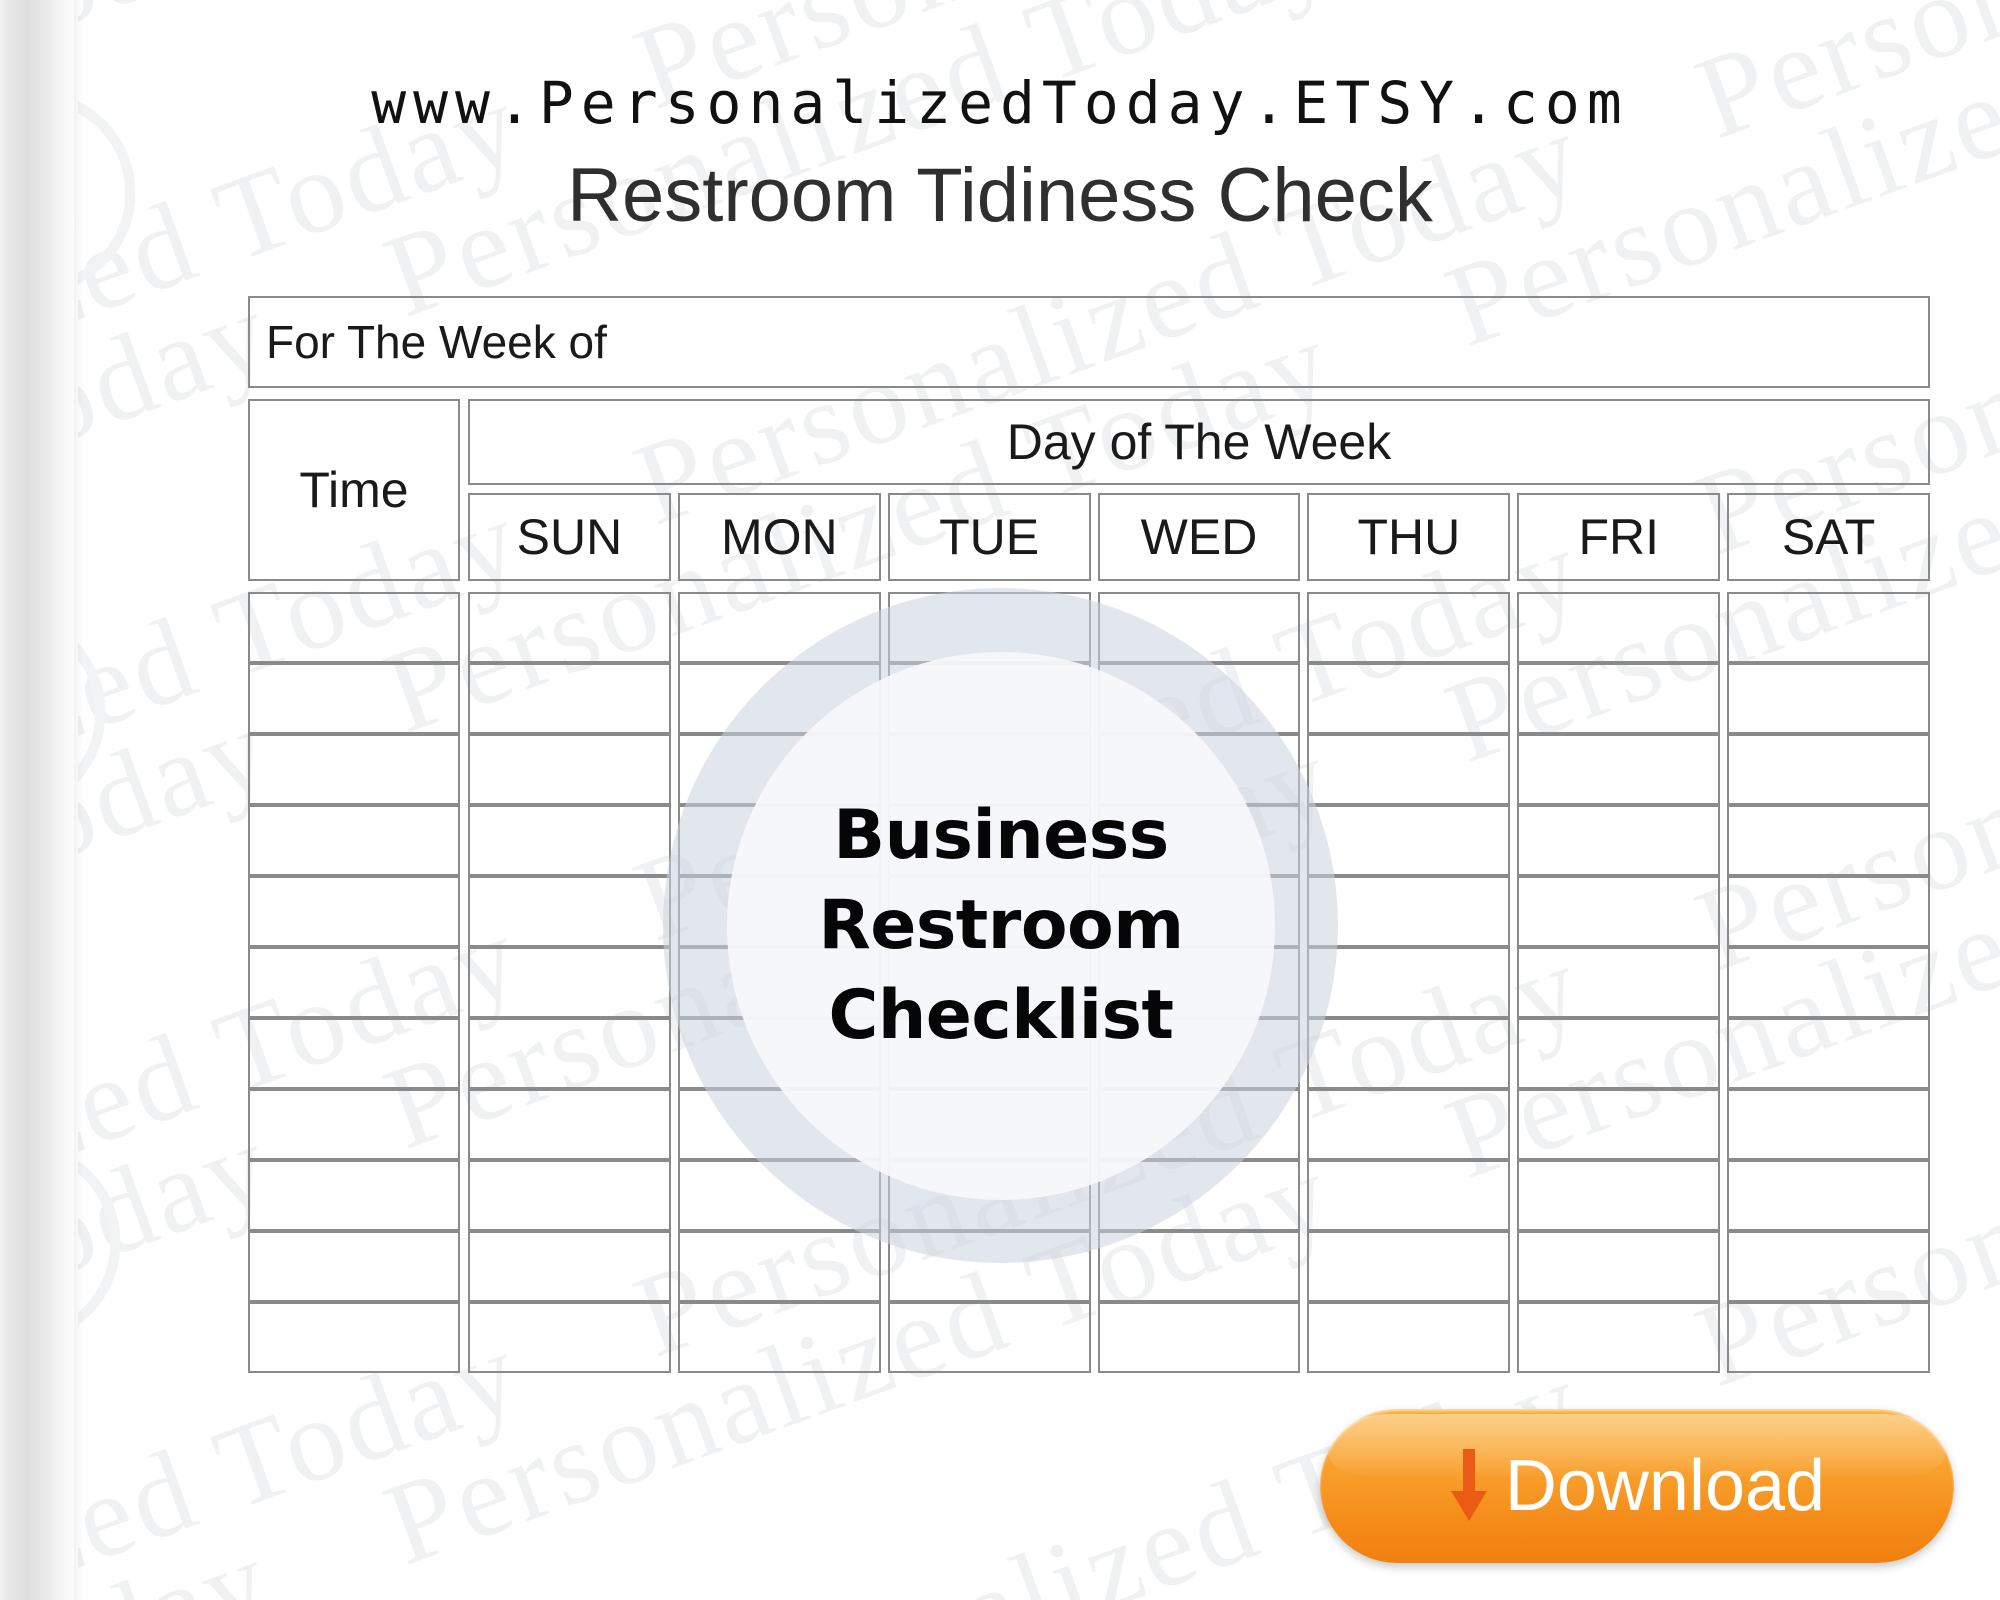 The image size is (2000, 1600). I want to click on day-header-sun: SUN, so click(569, 537).